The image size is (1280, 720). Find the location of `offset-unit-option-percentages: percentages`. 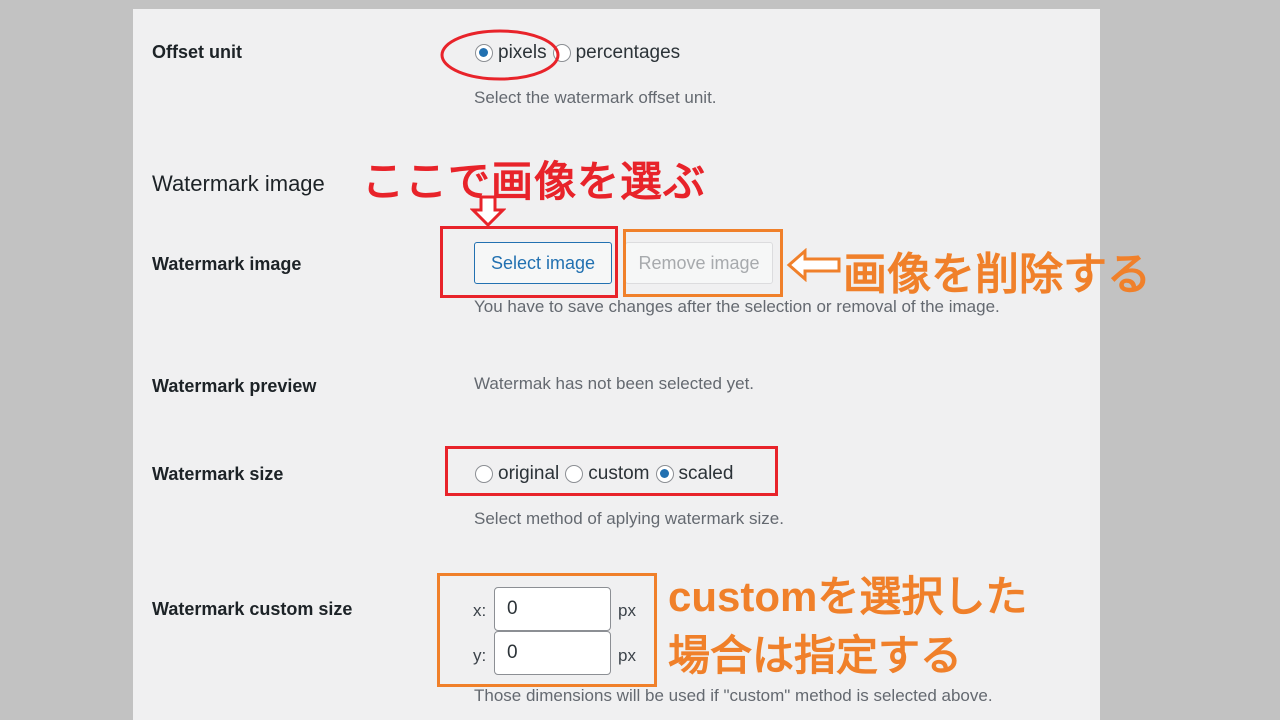

offset-unit-option-percentages: percentages is located at coordinates (628, 53).